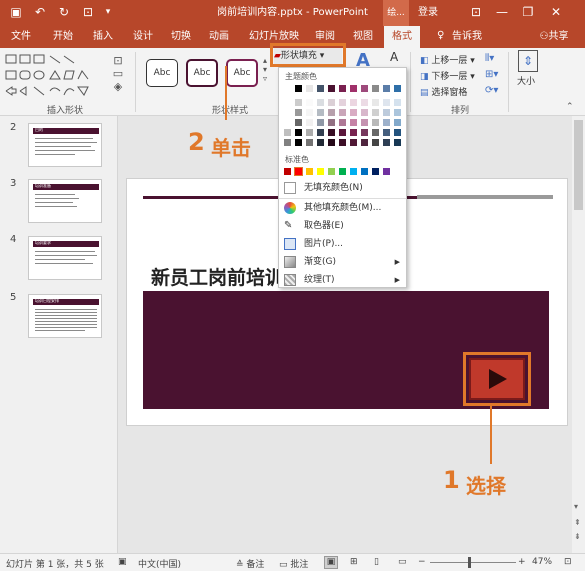 The image size is (585, 571). Describe the element at coordinates (476, 12) in the screenshot. I see `ribbon-display-icon: ⊡` at that location.